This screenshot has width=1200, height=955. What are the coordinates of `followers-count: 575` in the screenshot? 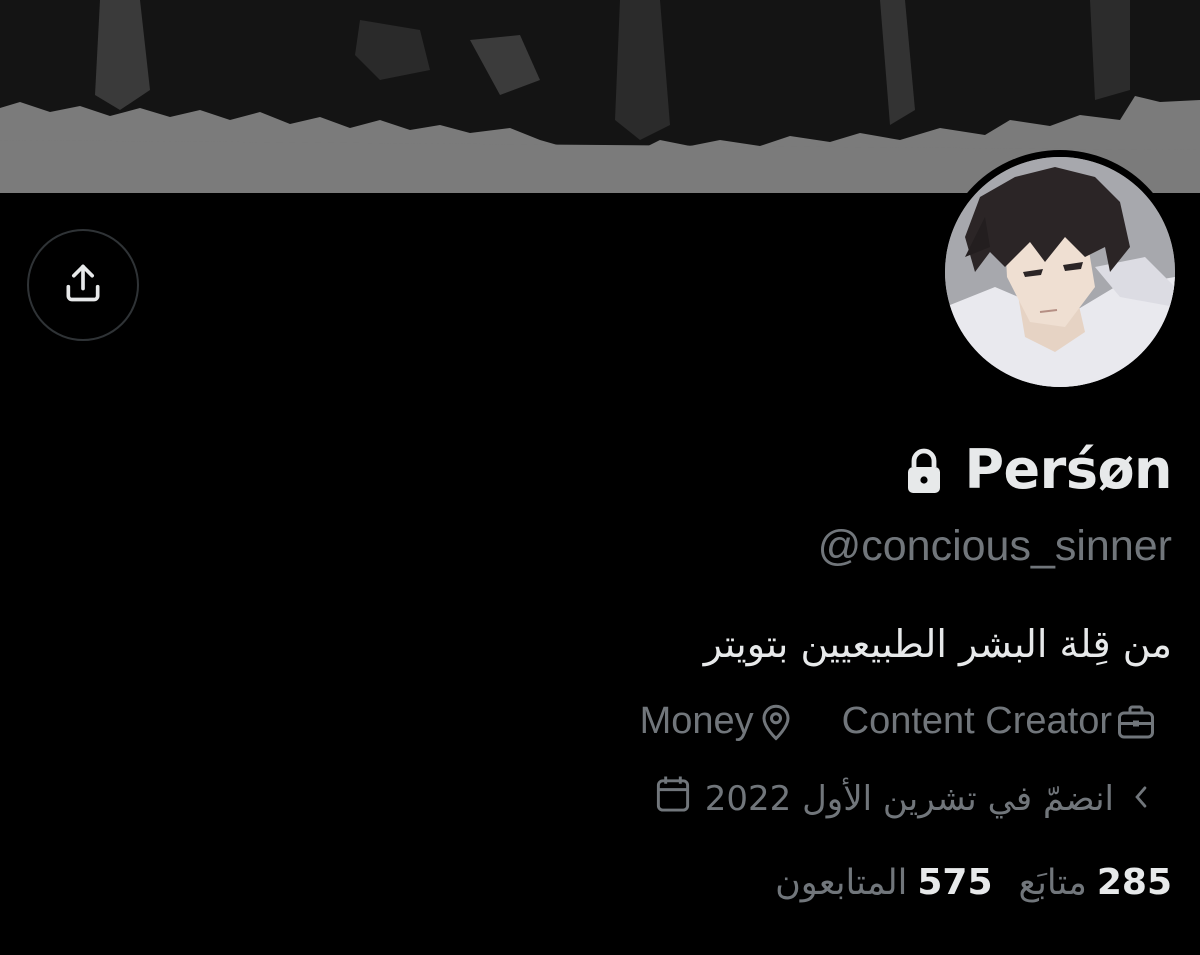 It's located at (955, 882).